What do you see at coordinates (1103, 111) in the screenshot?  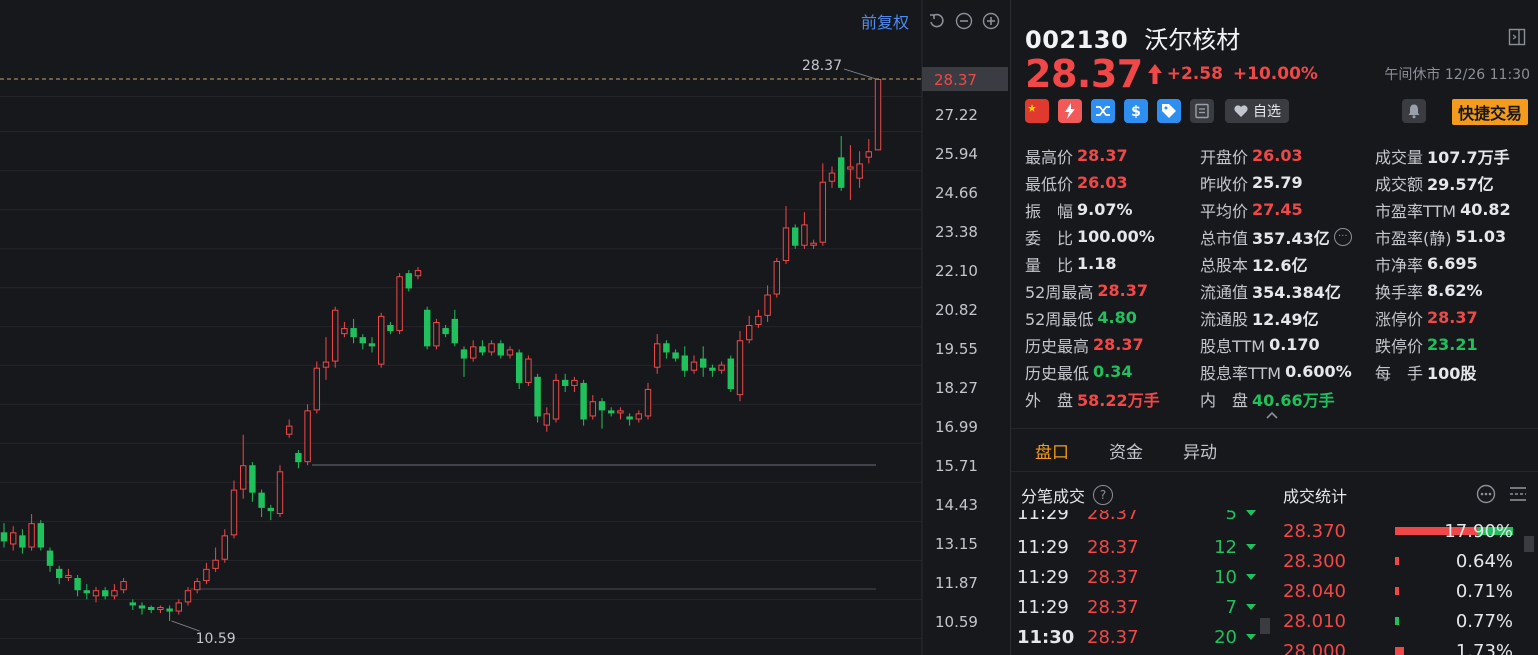 I see `connect-shuffle-icon` at bounding box center [1103, 111].